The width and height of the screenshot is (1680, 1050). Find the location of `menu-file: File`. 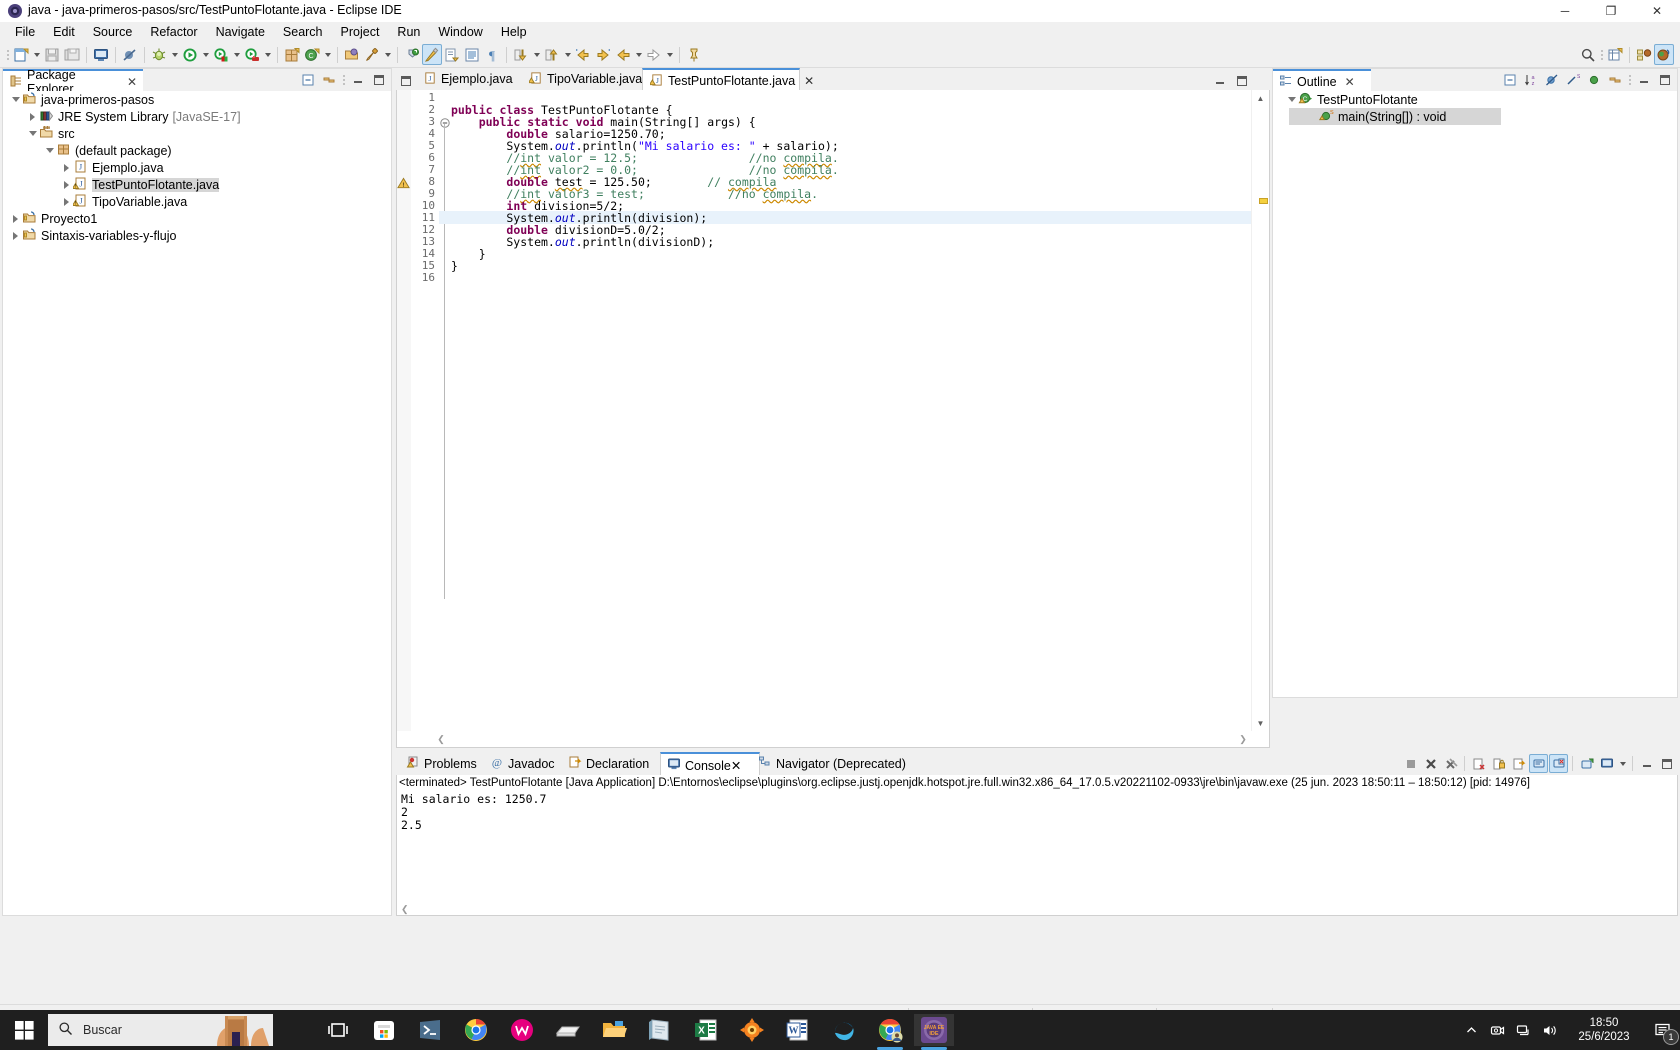

menu-file: File is located at coordinates (25, 32).